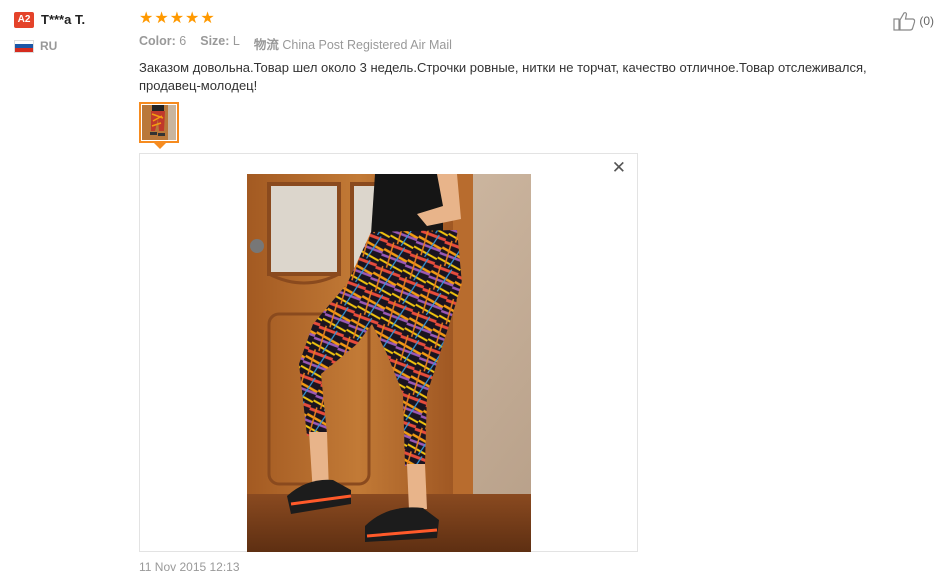 This screenshot has height=579, width=940. I want to click on shipping-value: China Post Registered Air Mail, so click(367, 45).